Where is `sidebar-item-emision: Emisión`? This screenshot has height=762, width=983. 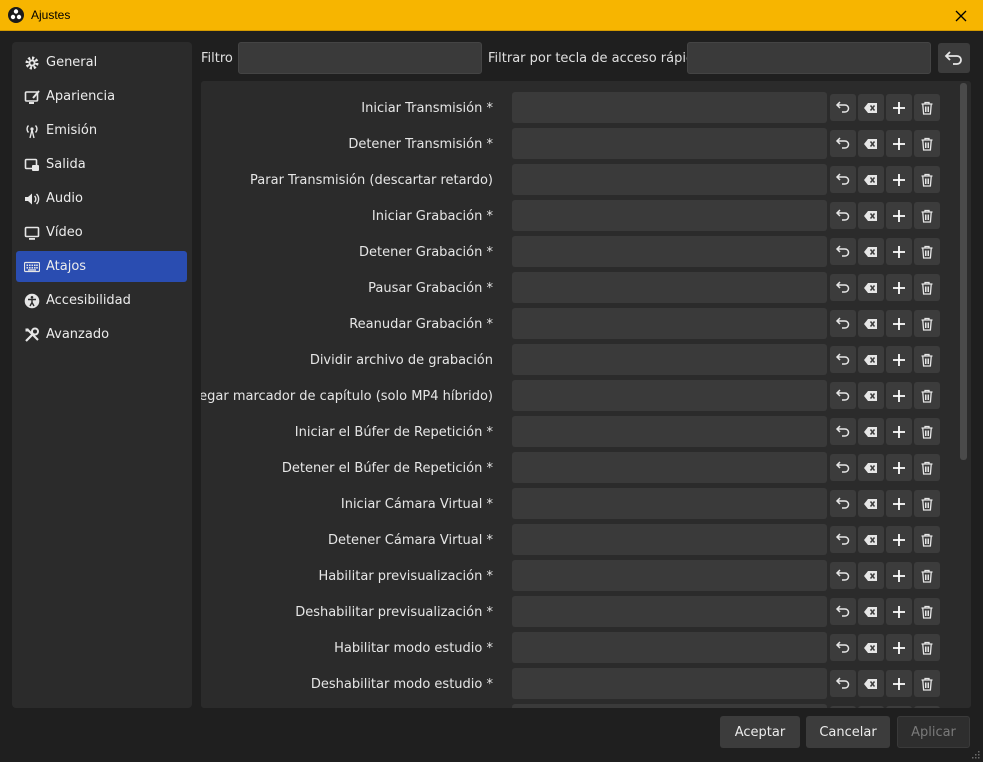
sidebar-item-emision: Emisión is located at coordinates (101, 130).